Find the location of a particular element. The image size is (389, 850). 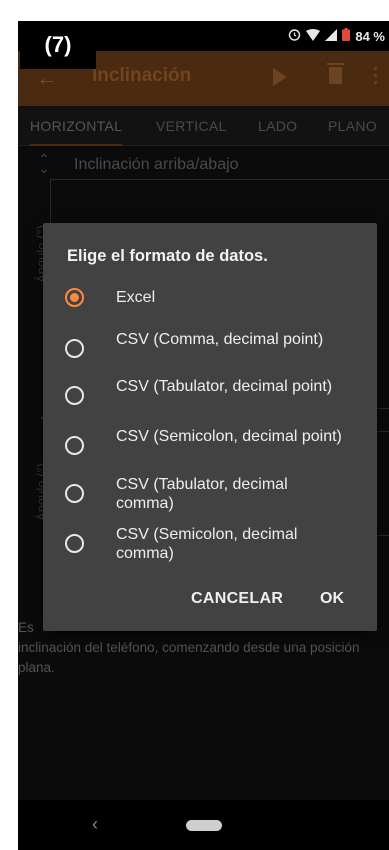

option-label: CSV (Comma, decimal point) is located at coordinates (220, 339).